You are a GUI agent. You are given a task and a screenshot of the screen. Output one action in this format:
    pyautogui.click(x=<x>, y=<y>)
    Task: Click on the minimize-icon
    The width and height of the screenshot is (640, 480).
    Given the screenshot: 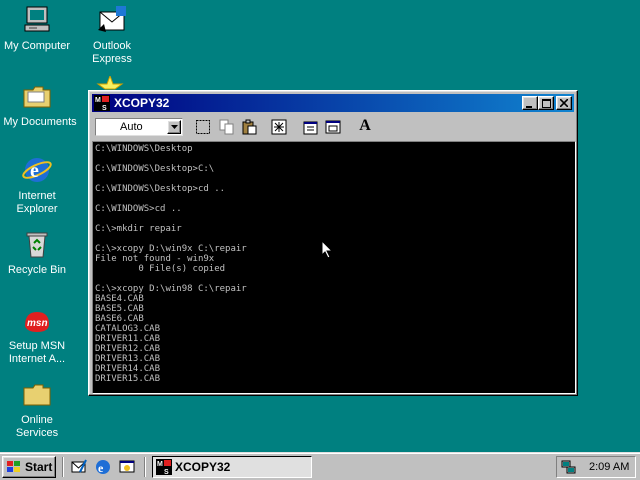 What is the action you would take?
    pyautogui.click(x=529, y=107)
    